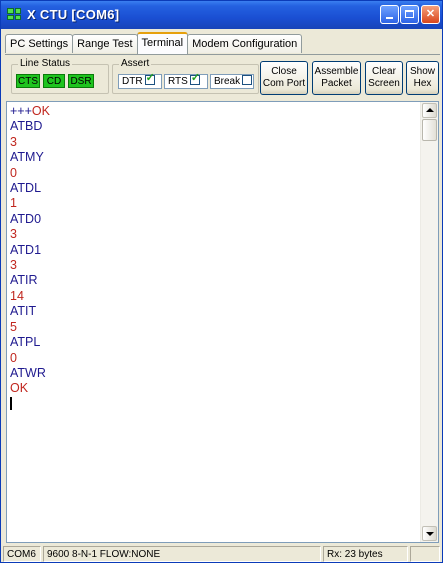 The image size is (443, 563). What do you see at coordinates (22, 554) in the screenshot?
I see `status-port: COM6` at bounding box center [22, 554].